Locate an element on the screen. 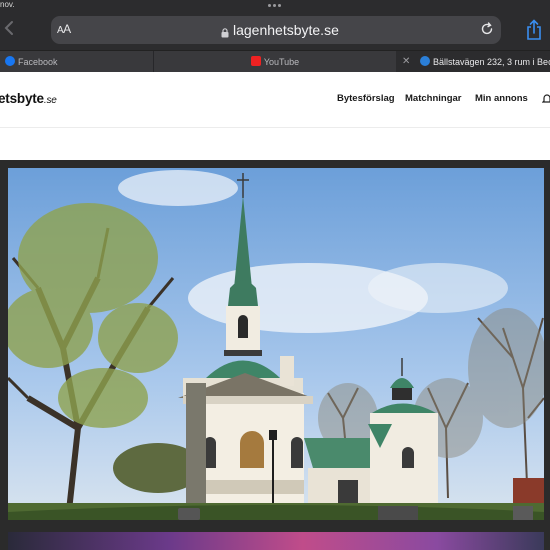  site-logo: etsbyte.se is located at coordinates (28, 98).